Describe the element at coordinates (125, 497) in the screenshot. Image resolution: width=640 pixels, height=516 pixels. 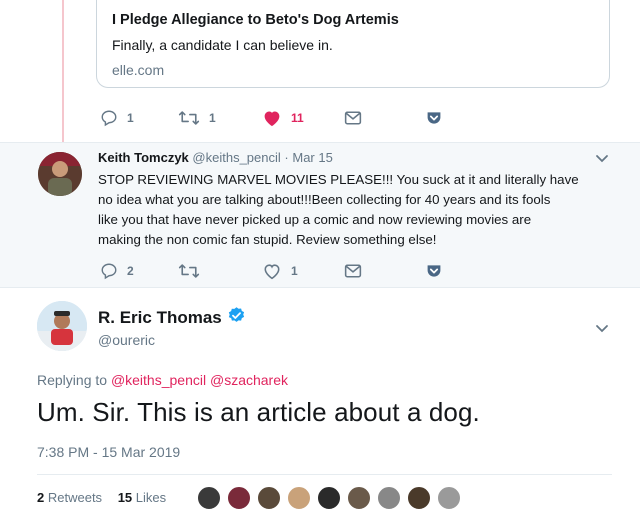
I see `likes-count: 15` at that location.